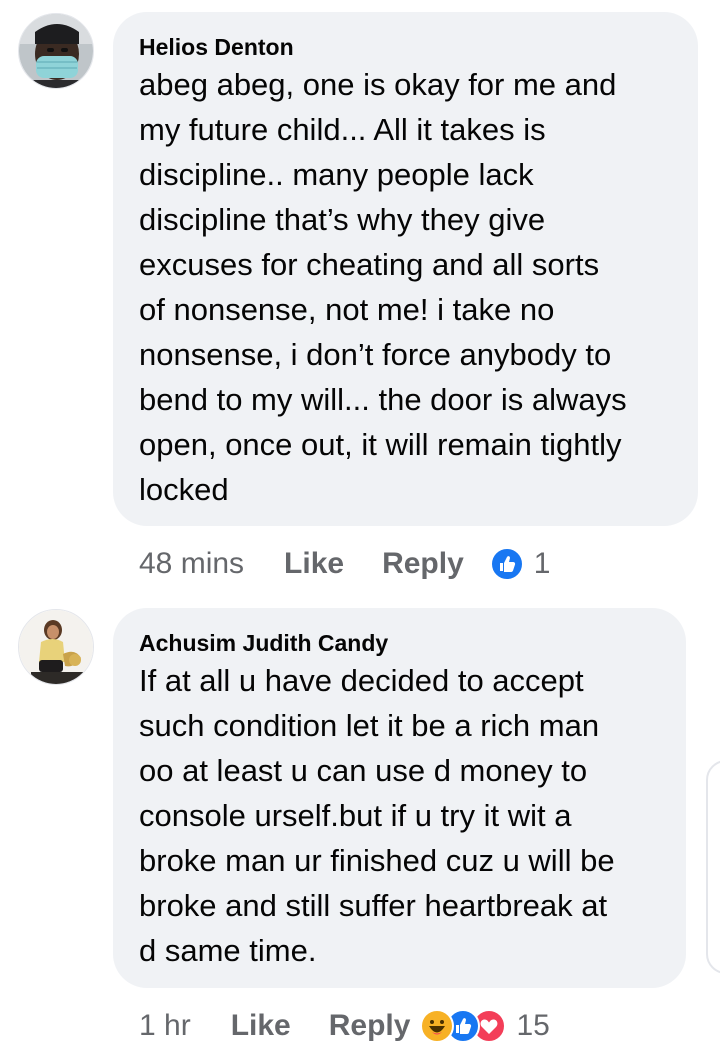 The height and width of the screenshot is (1045, 720). I want to click on reaction-count: 1, so click(542, 563).